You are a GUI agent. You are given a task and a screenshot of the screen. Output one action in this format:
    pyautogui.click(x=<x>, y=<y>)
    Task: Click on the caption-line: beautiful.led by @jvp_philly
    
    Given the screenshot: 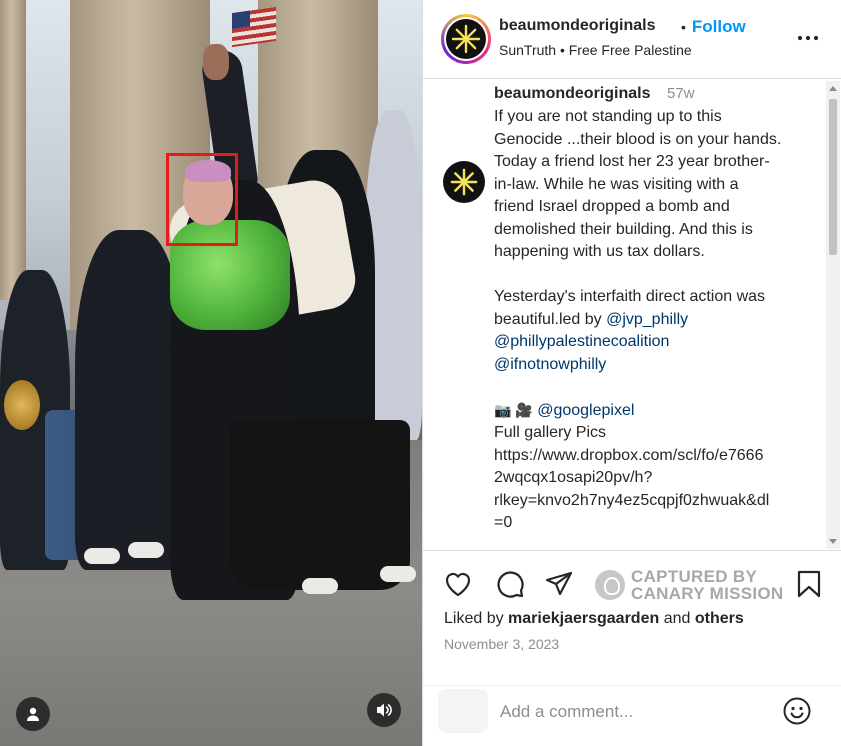 What is the action you would take?
    pyautogui.click(x=654, y=320)
    